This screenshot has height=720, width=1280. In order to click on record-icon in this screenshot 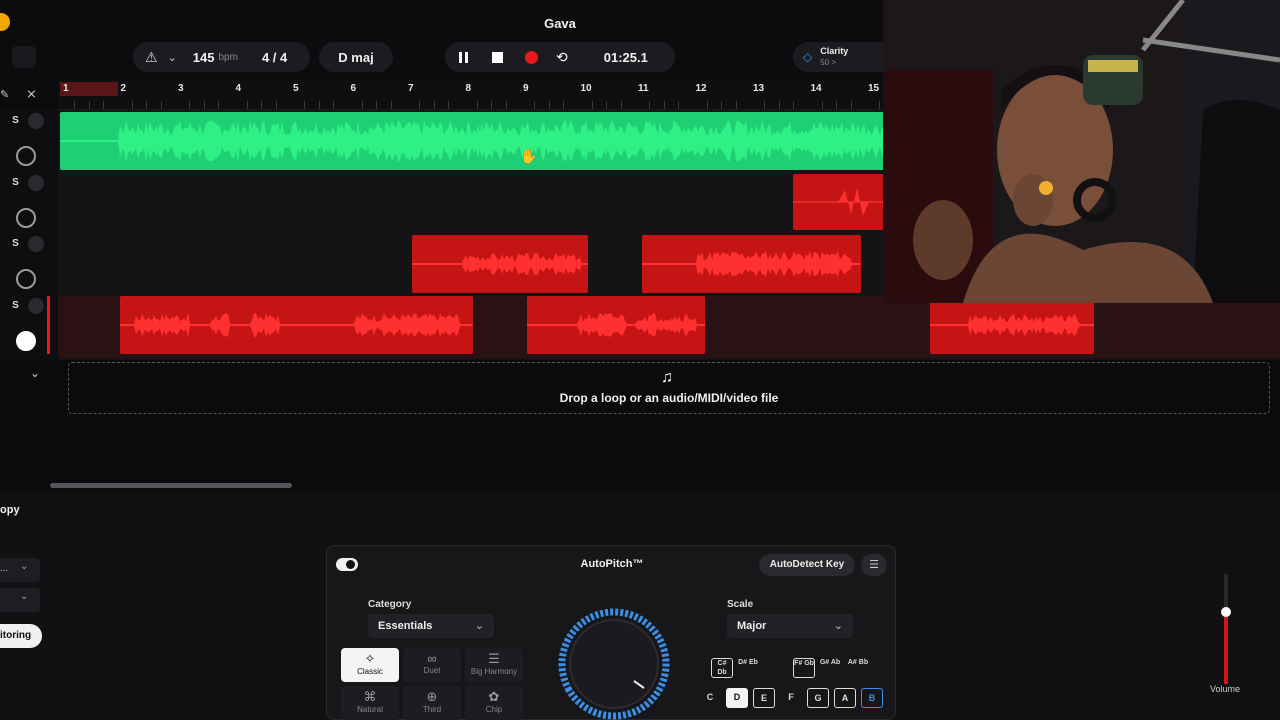, I will do `click(531, 57)`.